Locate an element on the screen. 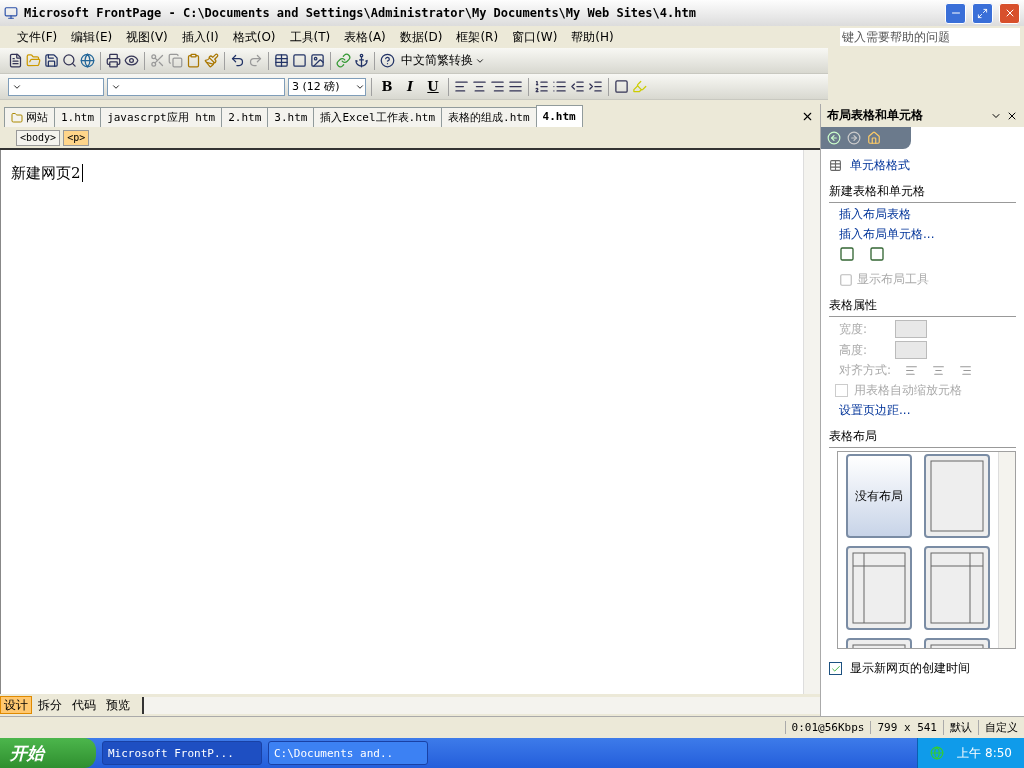 This screenshot has height=768, width=1024. tag-selector: <p> is located at coordinates (76, 137).